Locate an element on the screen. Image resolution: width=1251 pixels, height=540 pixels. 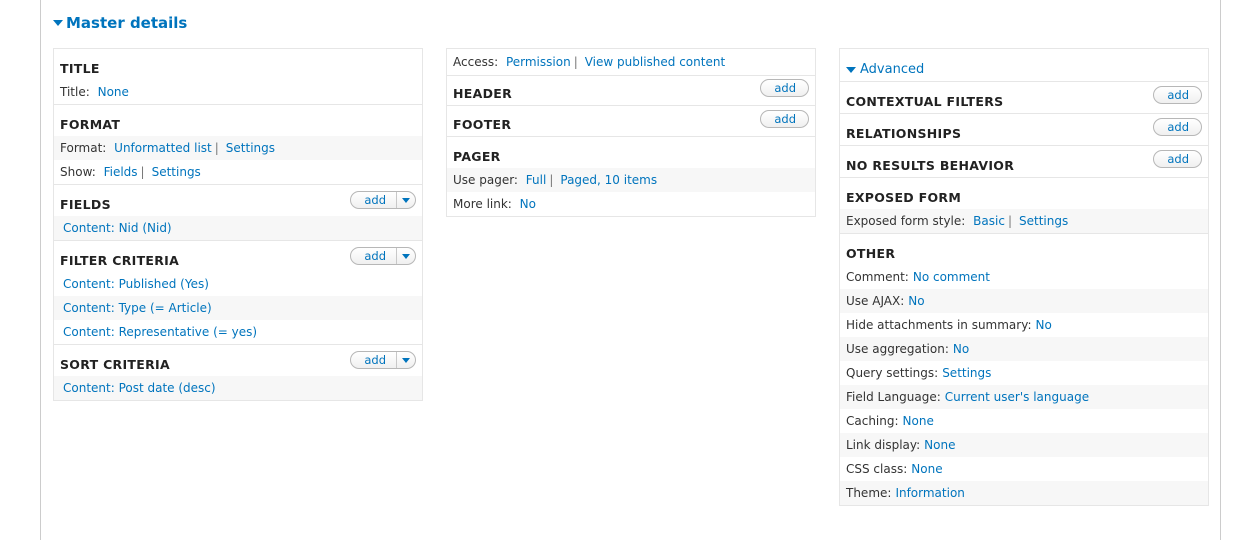
section-title: PAGER is located at coordinates (477, 156).